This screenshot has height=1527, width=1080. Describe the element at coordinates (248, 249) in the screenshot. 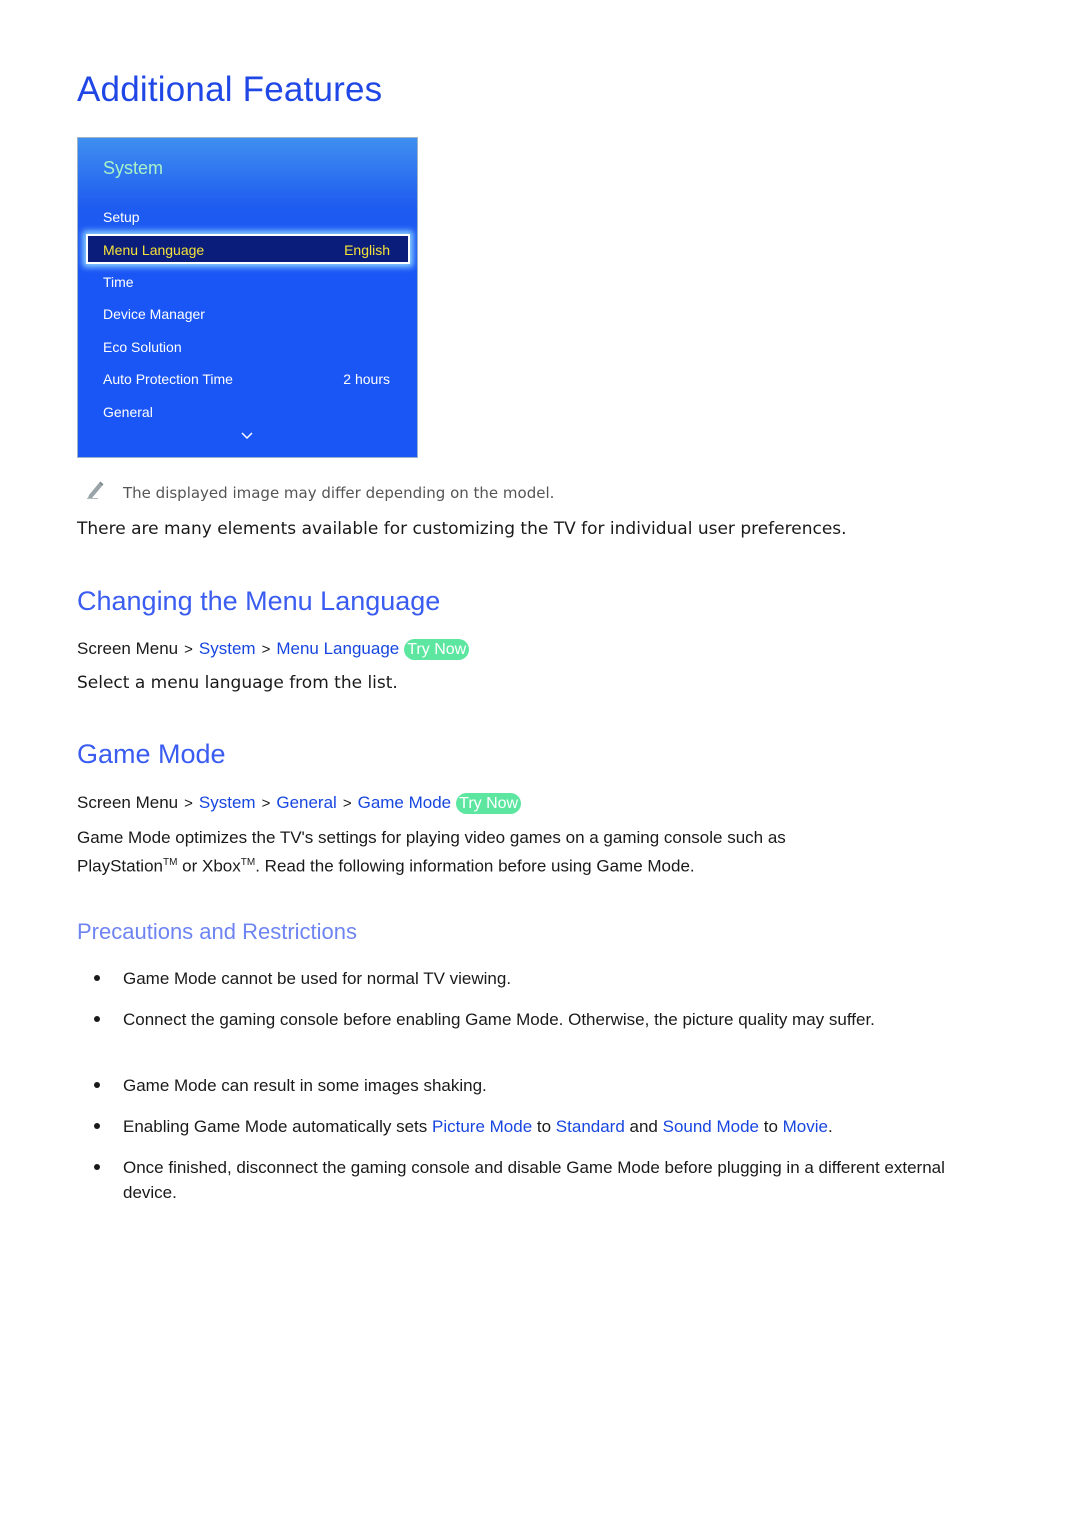

I see `menu-item-menu-language: Menu Language English` at that location.